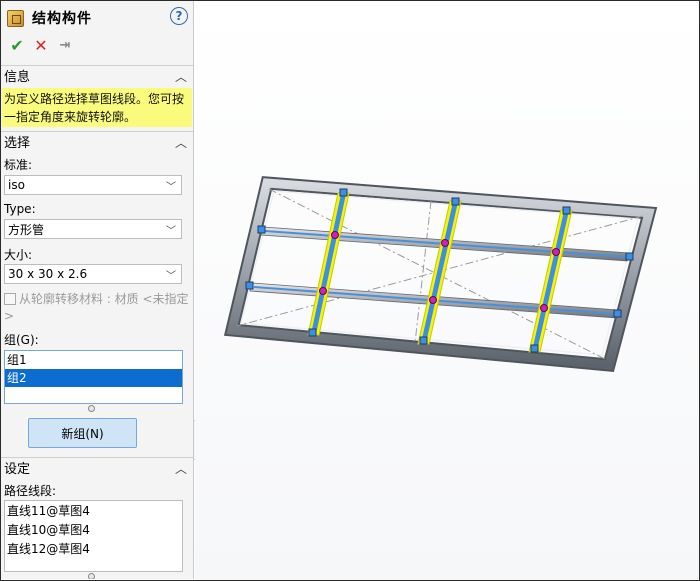  Describe the element at coordinates (18, 165) in the screenshot. I see `standard-label: 标准:` at that location.